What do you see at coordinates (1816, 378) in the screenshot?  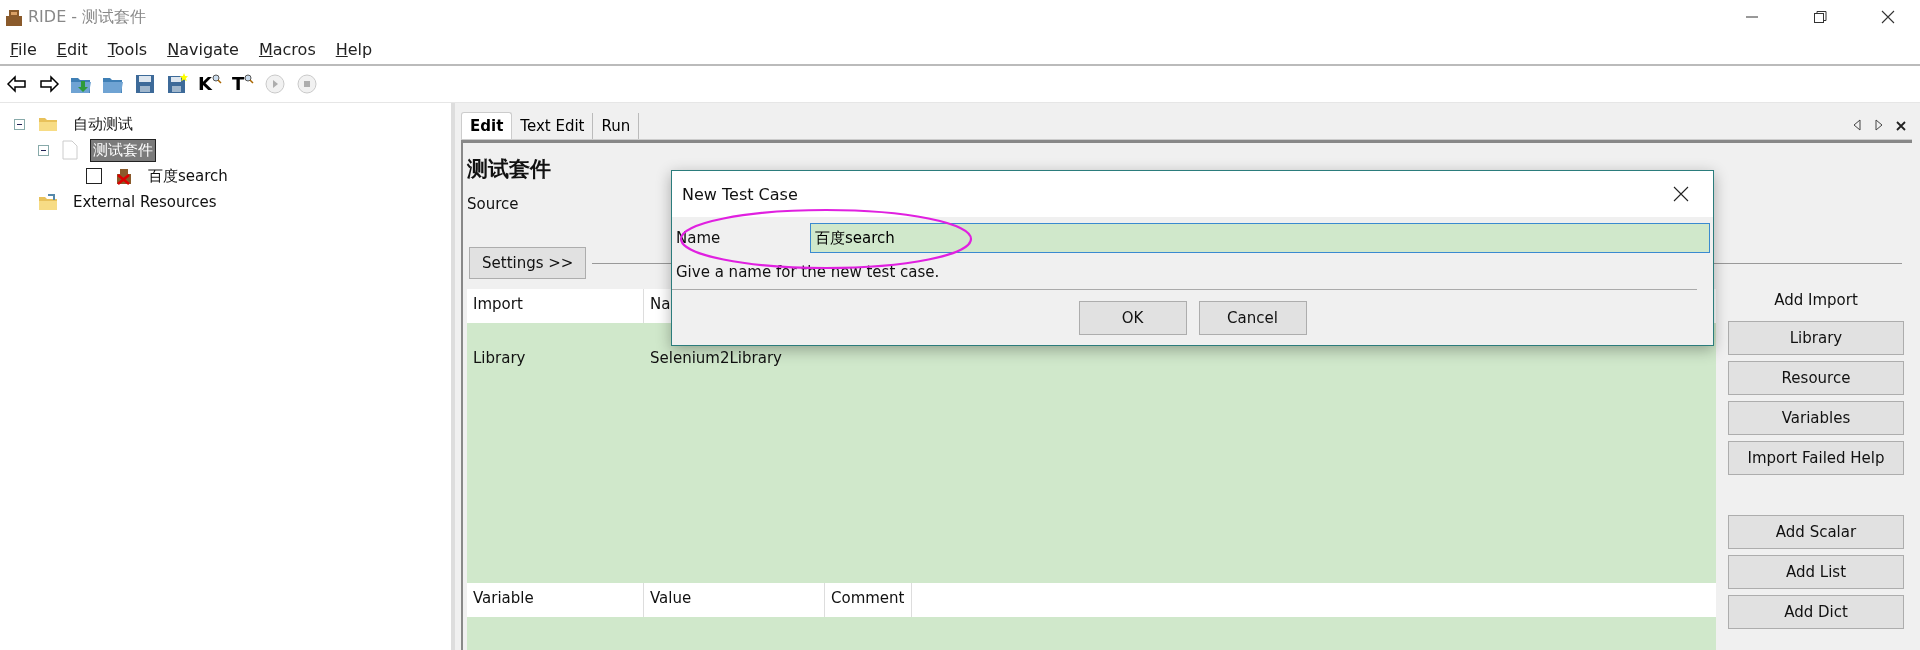 I see `action-button: Resource` at bounding box center [1816, 378].